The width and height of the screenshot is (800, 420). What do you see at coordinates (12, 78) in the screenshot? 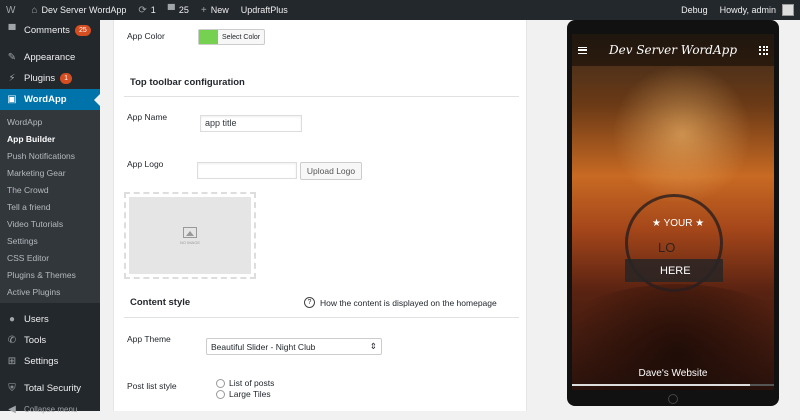
I see `plug-icon: ⚡` at bounding box center [12, 78].